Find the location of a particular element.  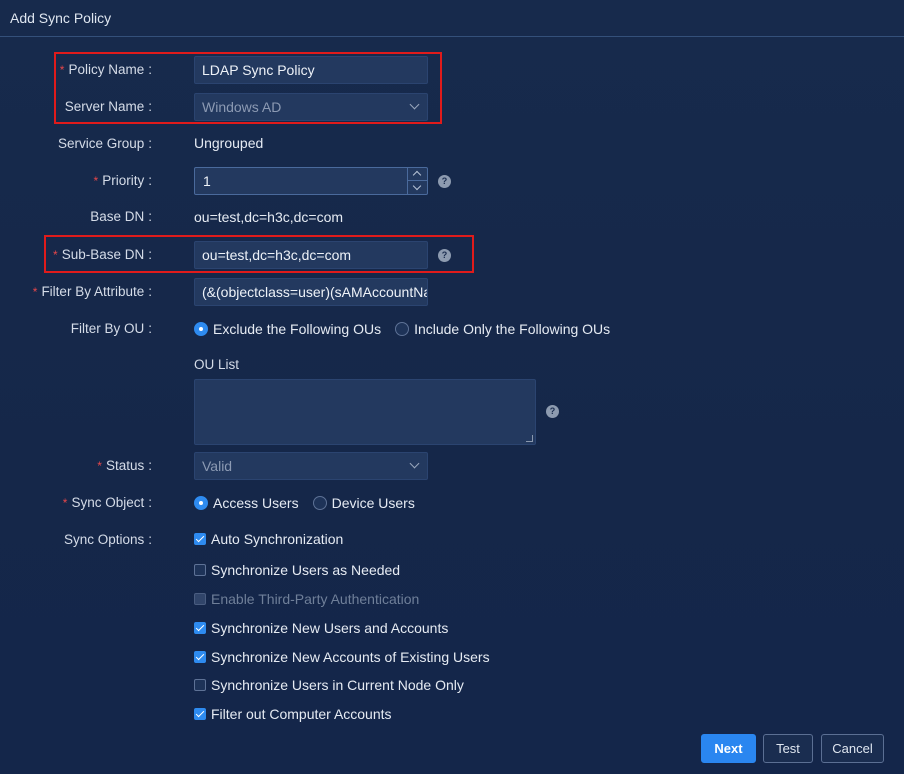

checkbox-third-party-auth: Enable Third-Party Authentication is located at coordinates (306, 599).